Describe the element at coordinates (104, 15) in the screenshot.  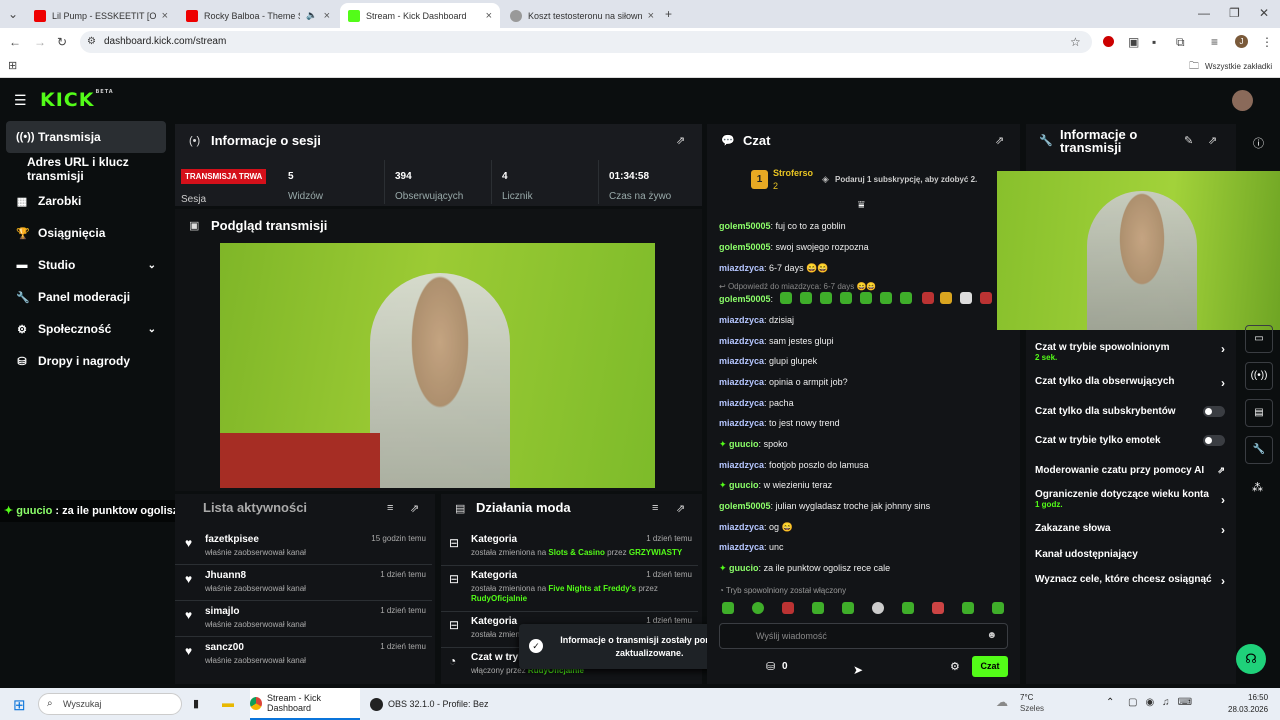
I see `tab-title: Lil Pump - ESSKEETIT [Official M` at that location.